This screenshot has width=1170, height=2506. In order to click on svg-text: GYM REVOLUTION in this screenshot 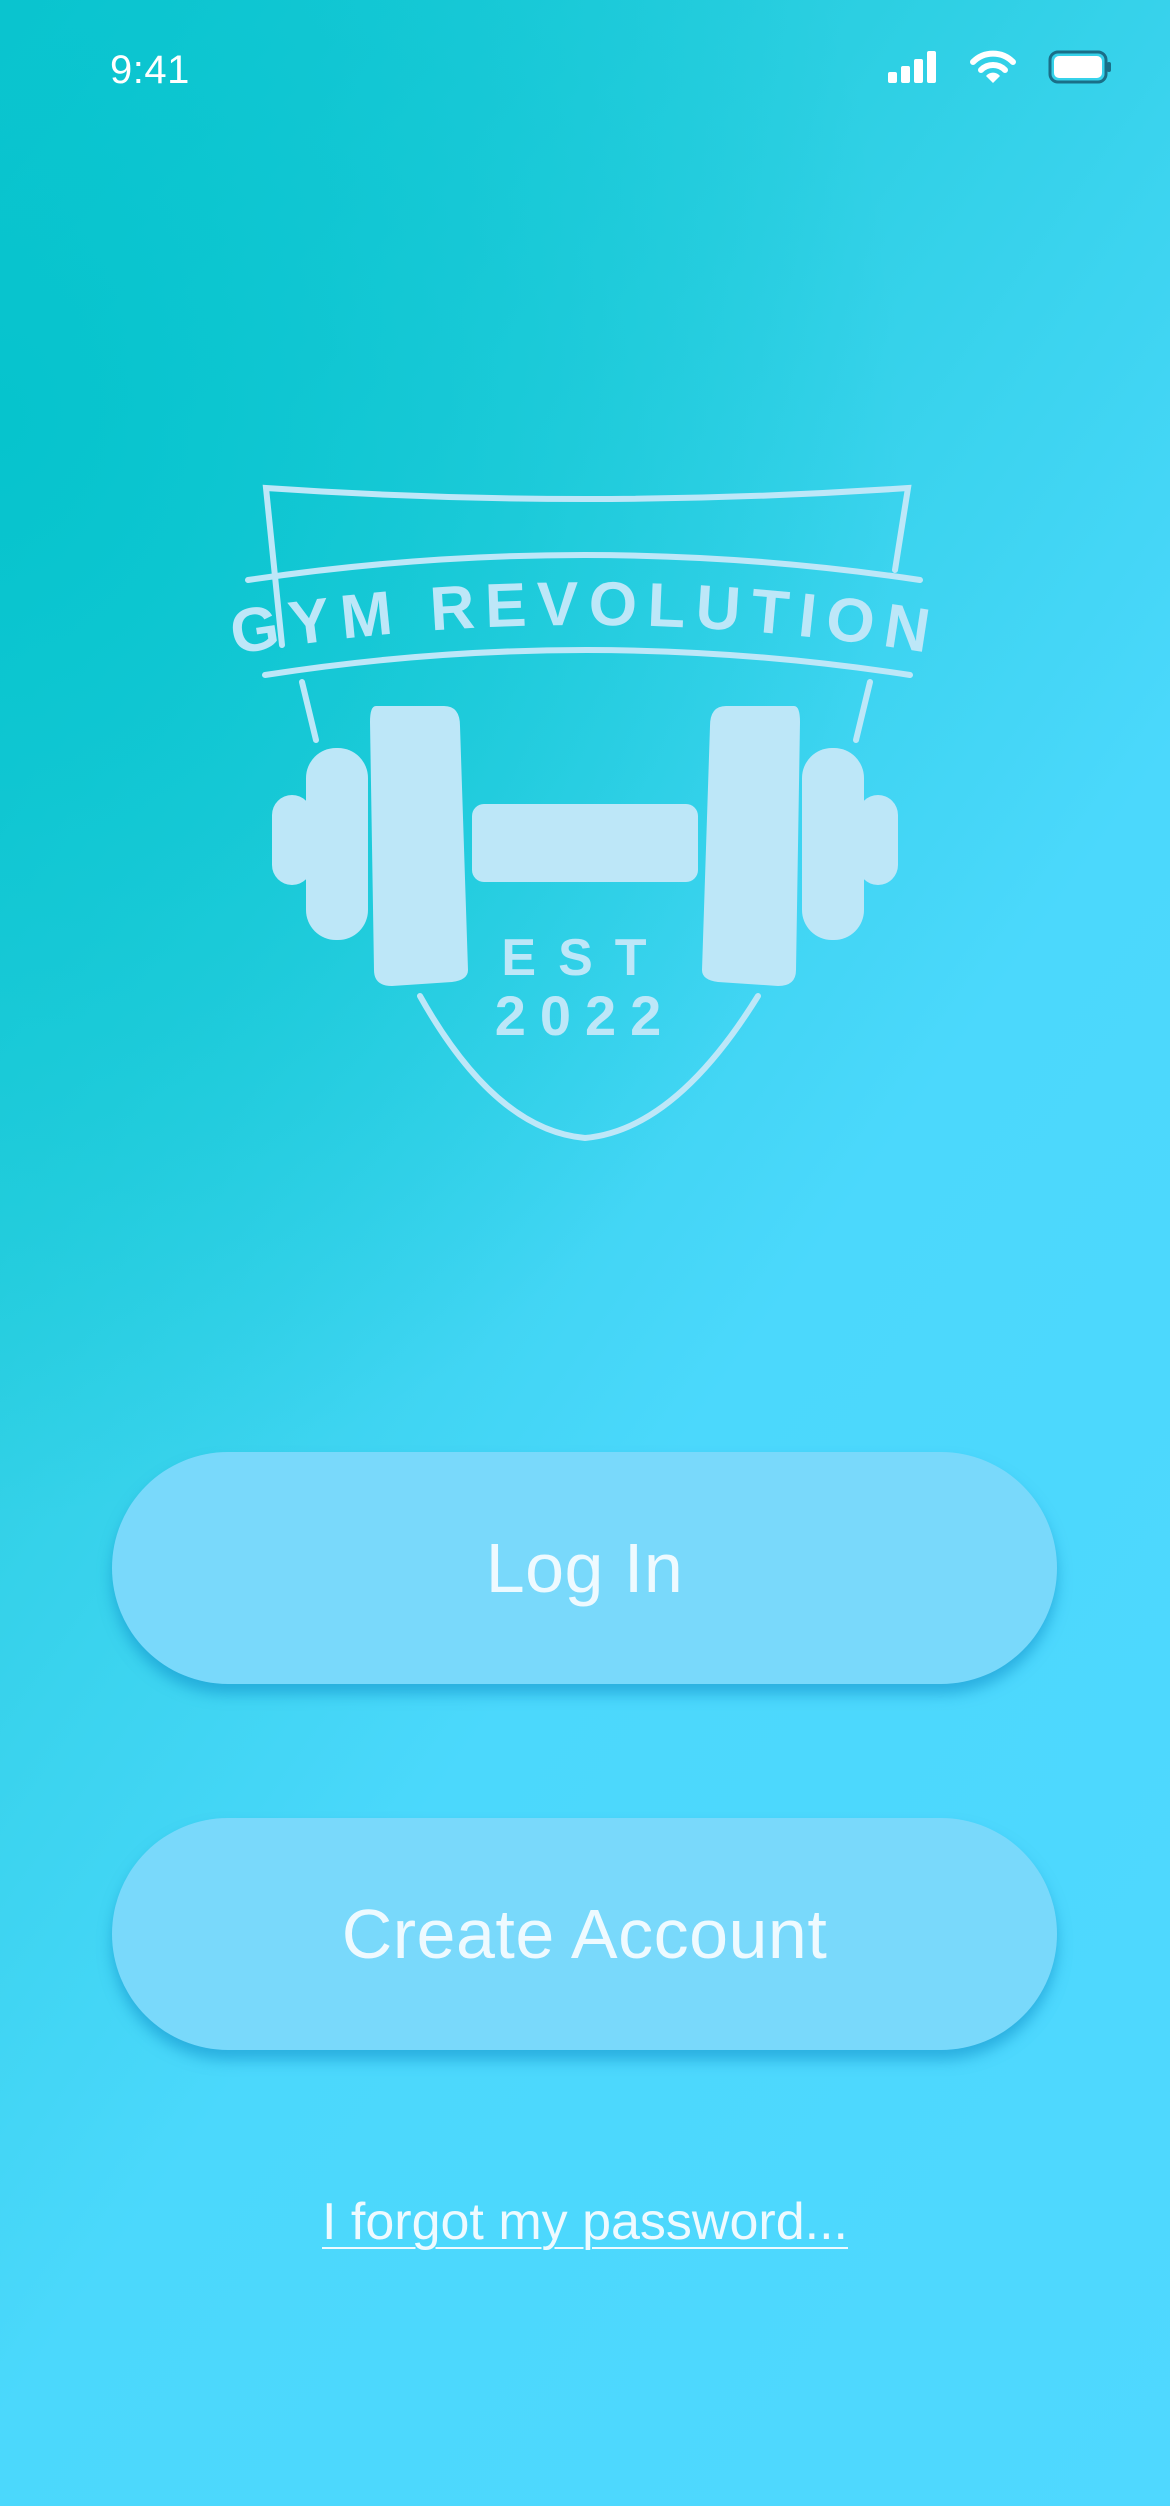, I will do `click(585, 619)`.